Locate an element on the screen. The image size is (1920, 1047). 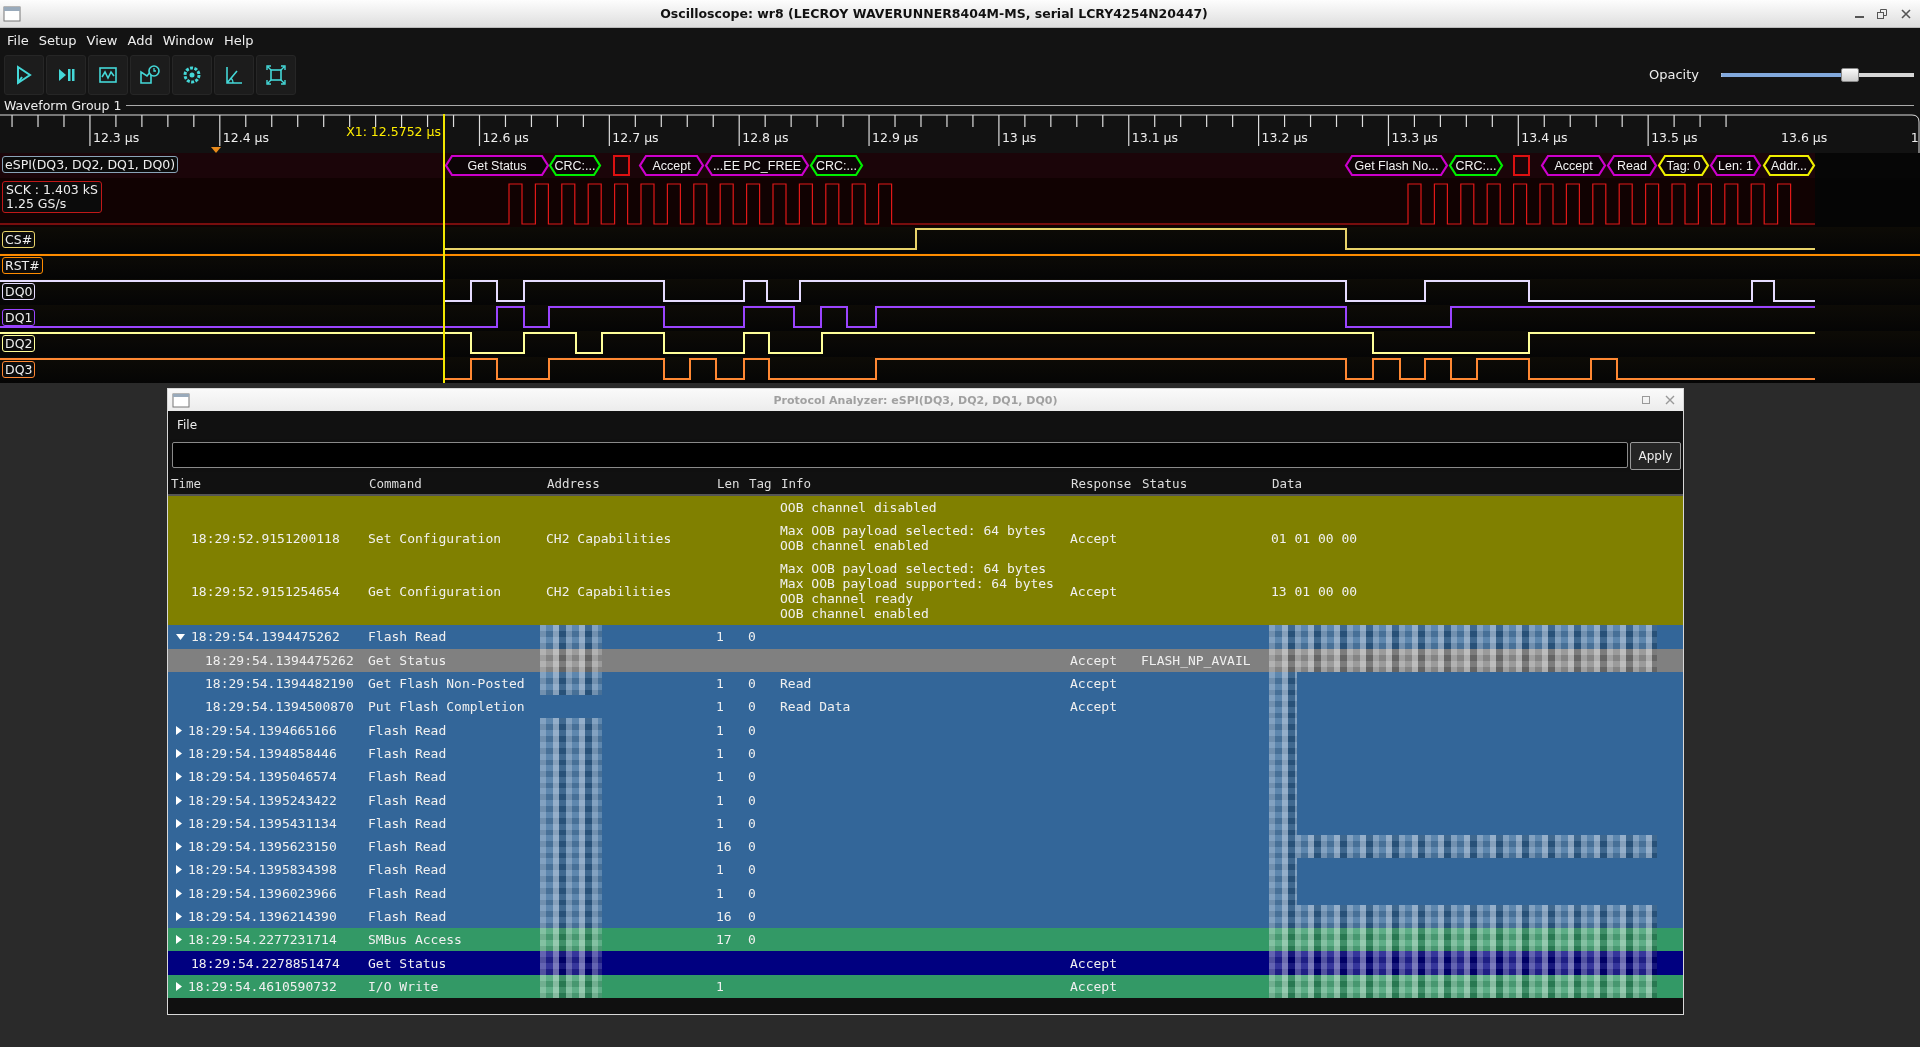
table-row: 18:29:54.1396023966 Flash Read 1 0 is located at coordinates (925, 893).